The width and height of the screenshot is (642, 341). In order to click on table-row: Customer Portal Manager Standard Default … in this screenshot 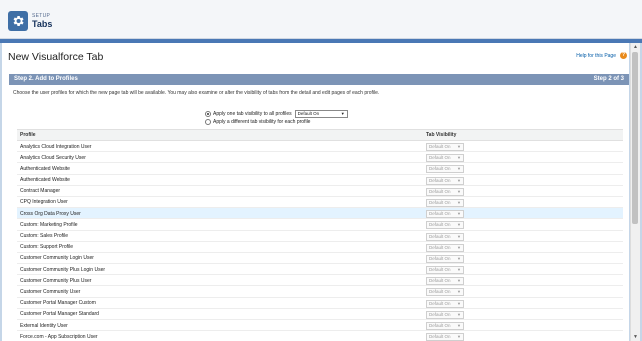, I will do `click(320, 314)`.